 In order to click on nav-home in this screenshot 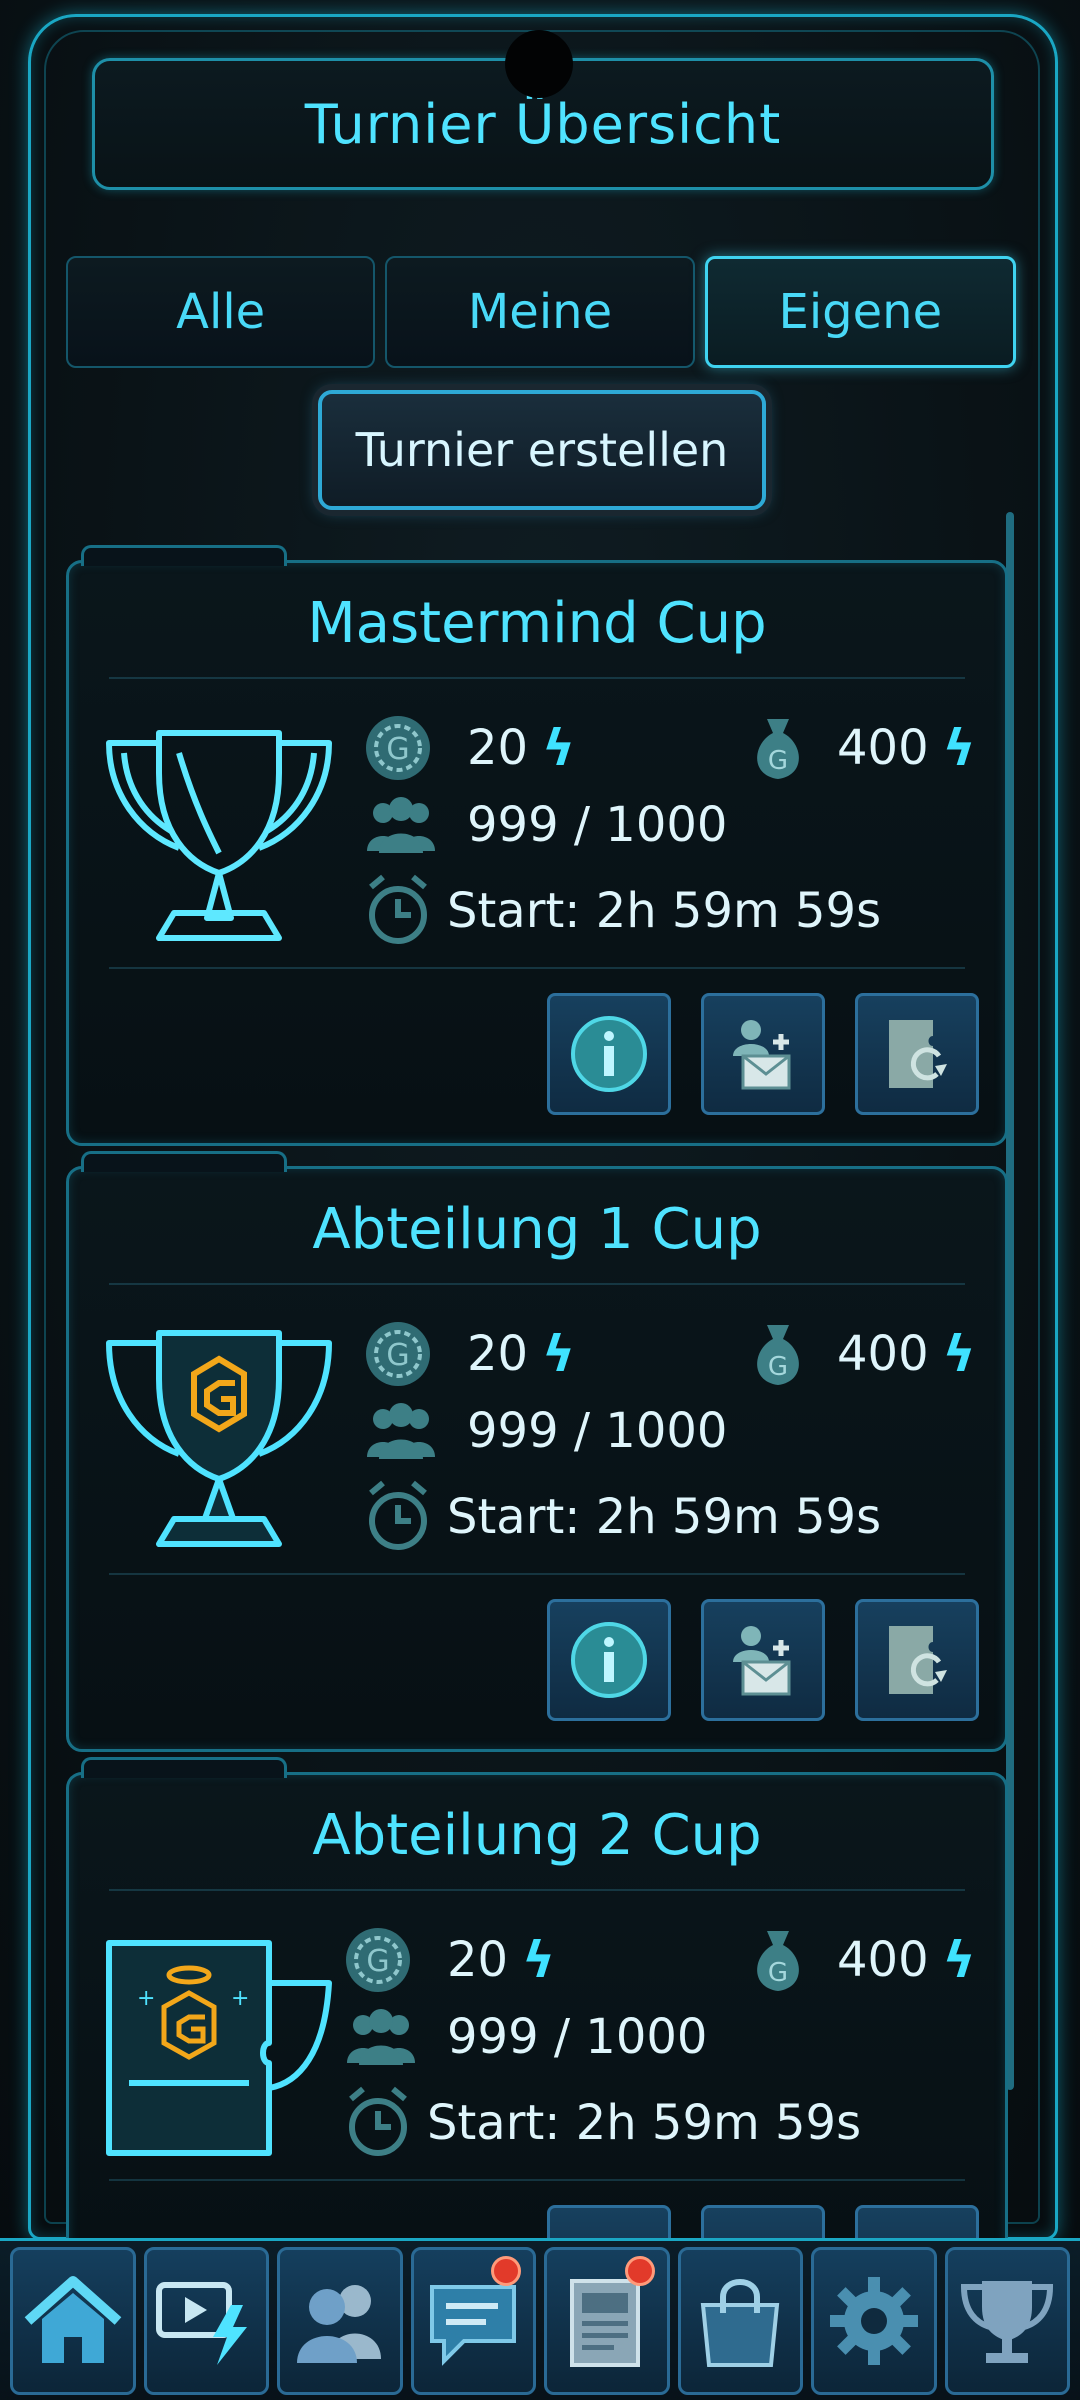, I will do `click(73, 2320)`.